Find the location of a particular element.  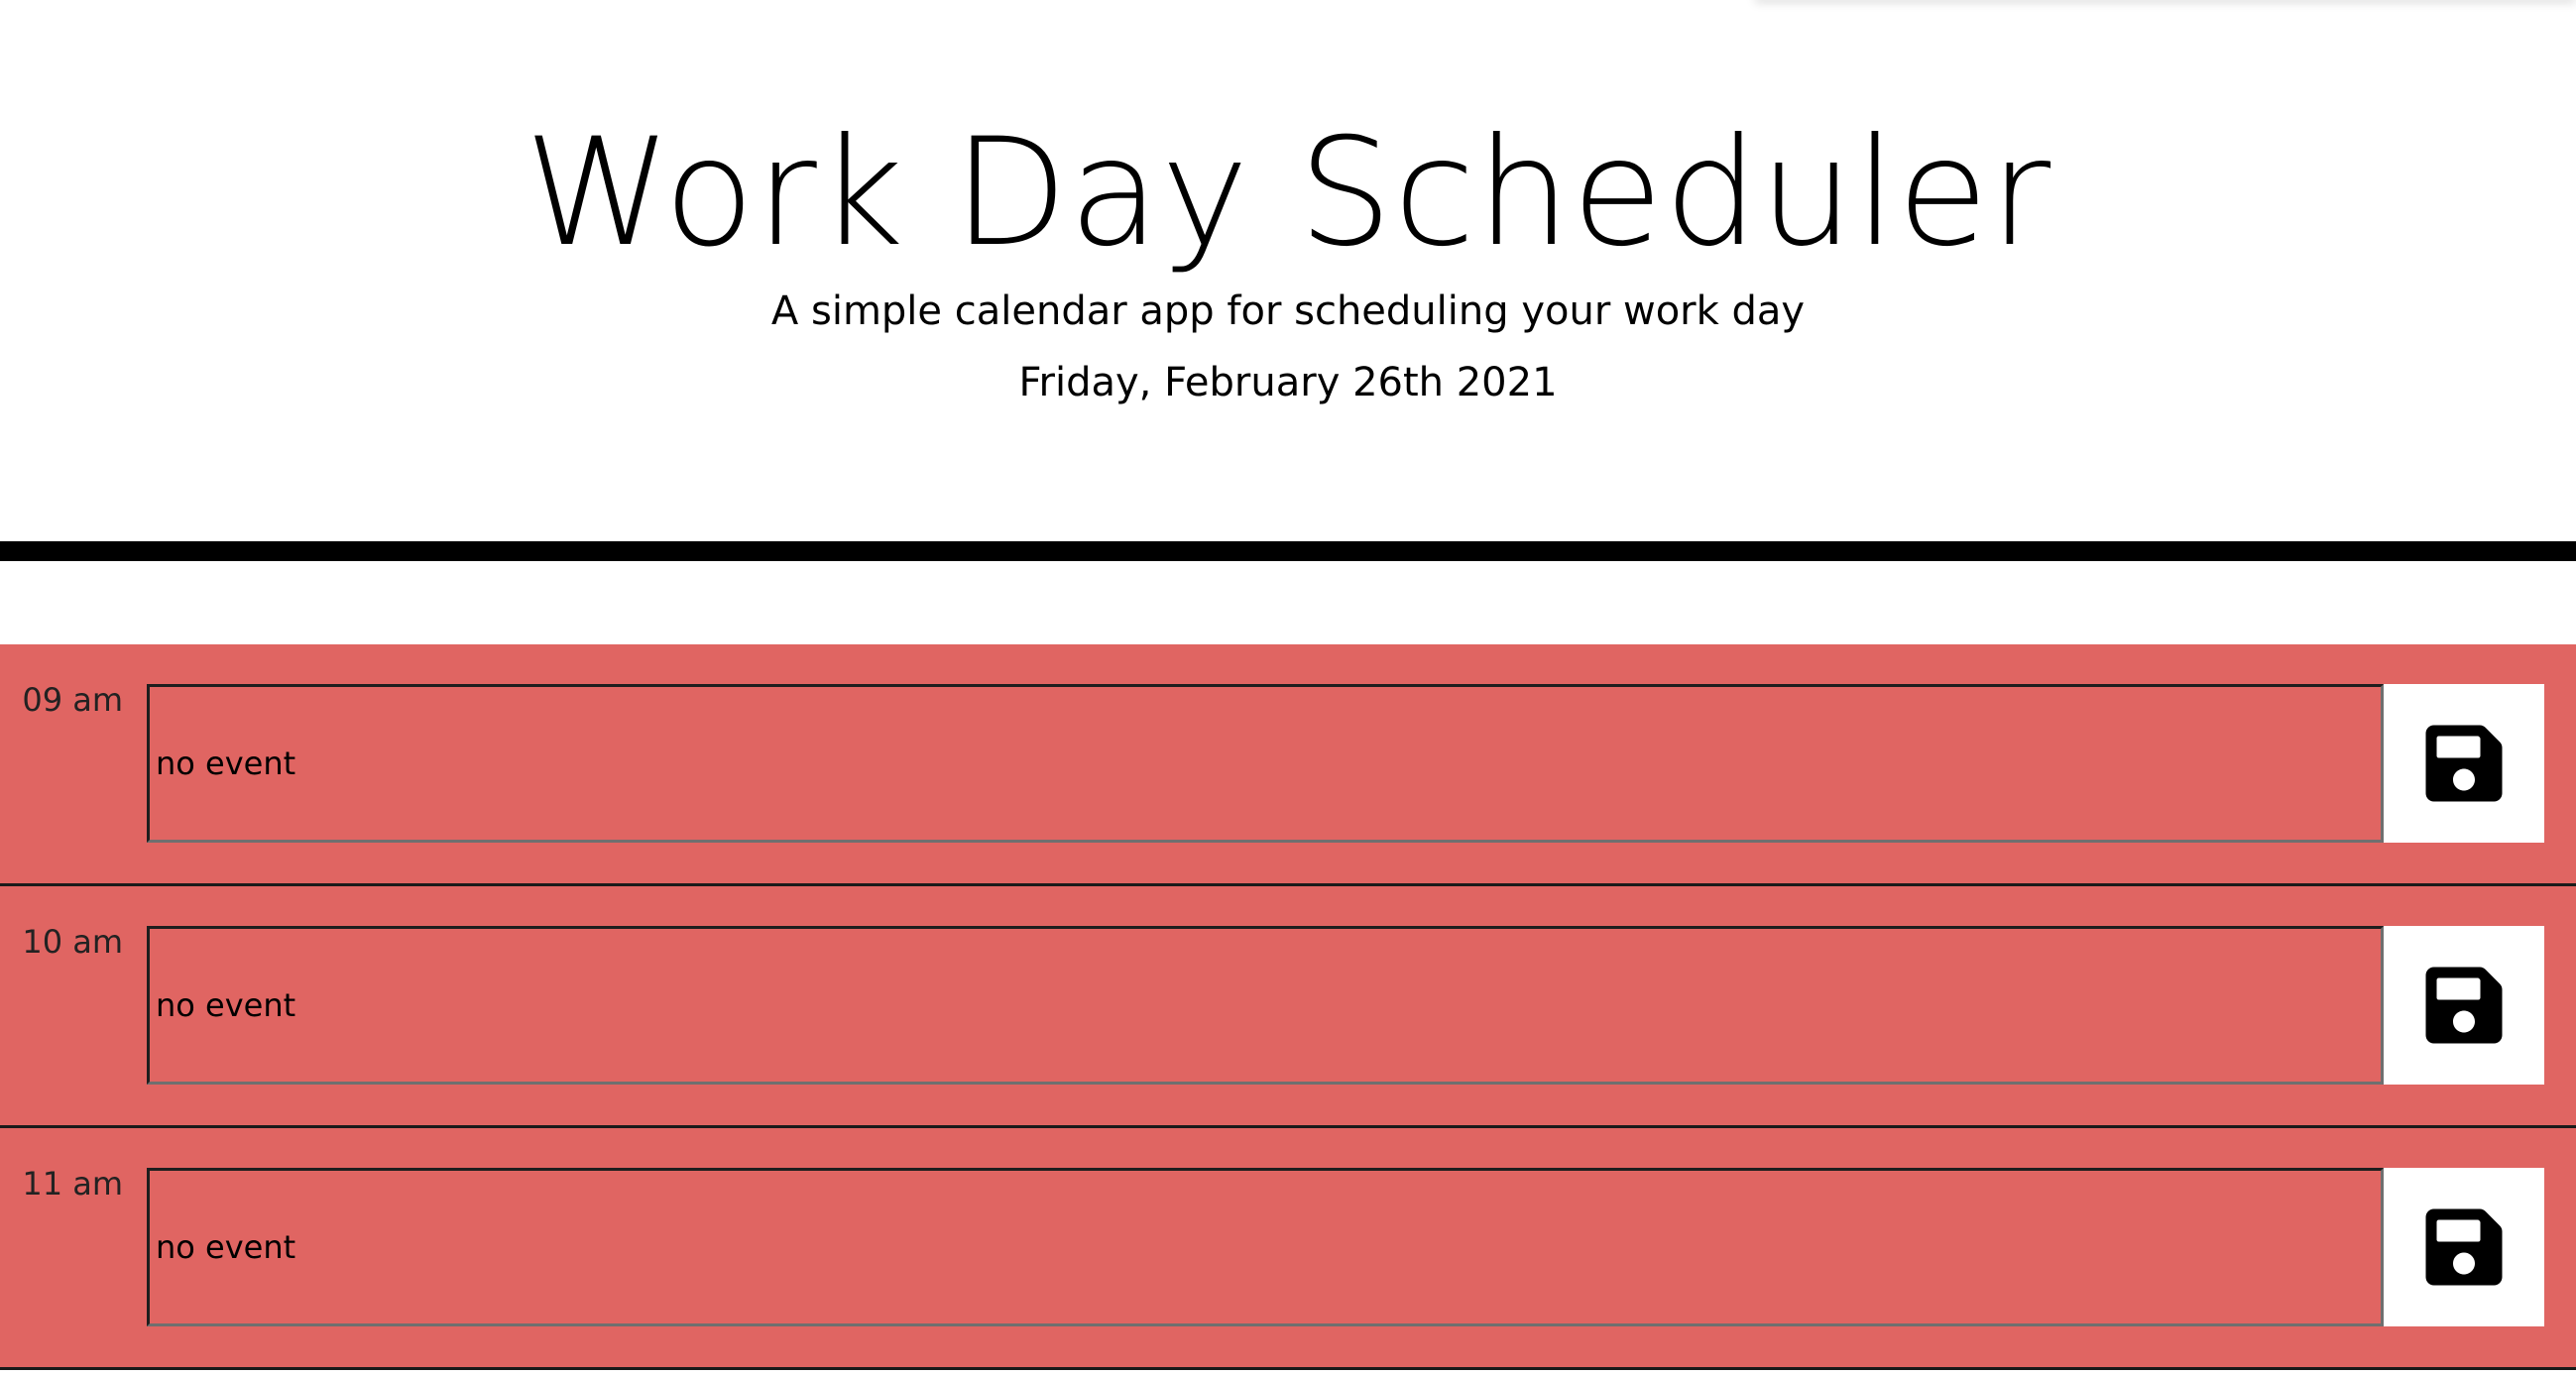

current-day: Friday, February 26th 2021 is located at coordinates (1288, 382).